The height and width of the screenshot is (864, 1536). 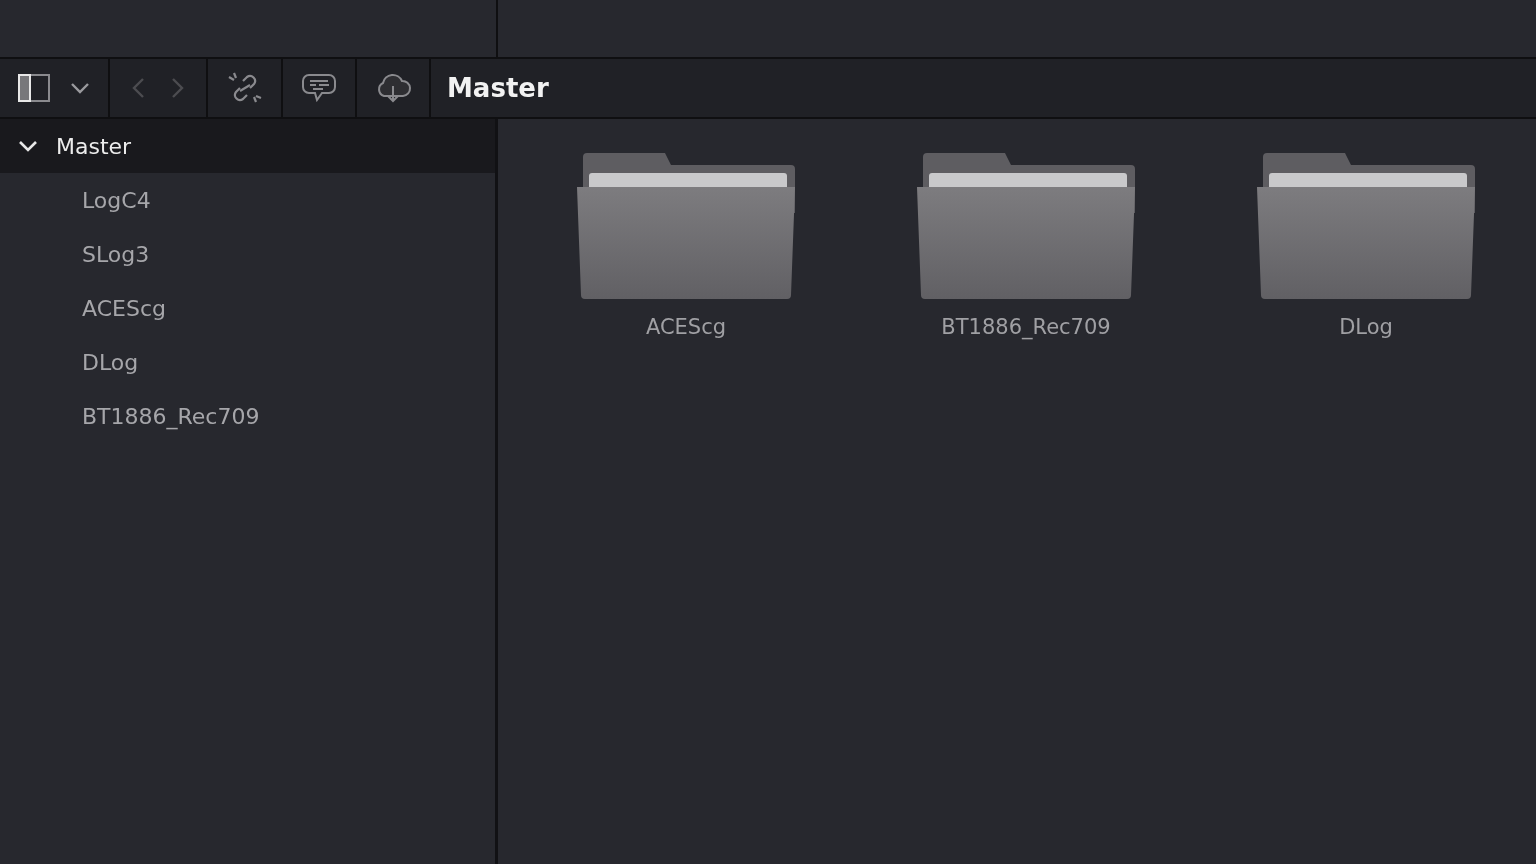 What do you see at coordinates (319, 88) in the screenshot?
I see `speech-bubble-icon` at bounding box center [319, 88].